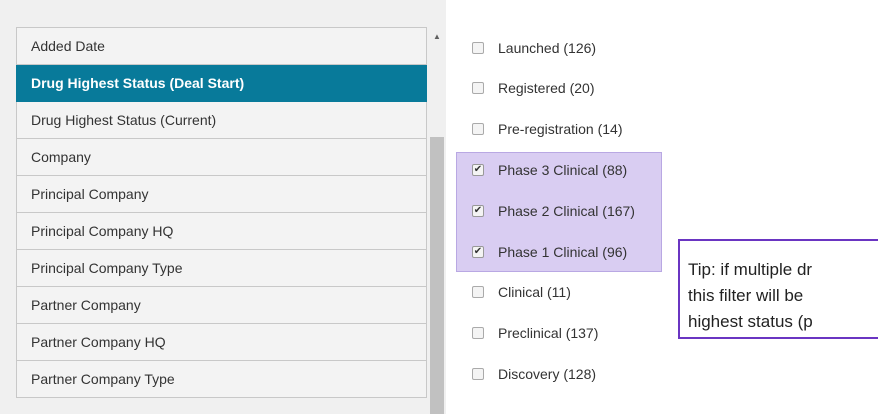 The height and width of the screenshot is (414, 878). I want to click on filter-item-label: Drug Highest Status (Deal Start), so click(138, 83).